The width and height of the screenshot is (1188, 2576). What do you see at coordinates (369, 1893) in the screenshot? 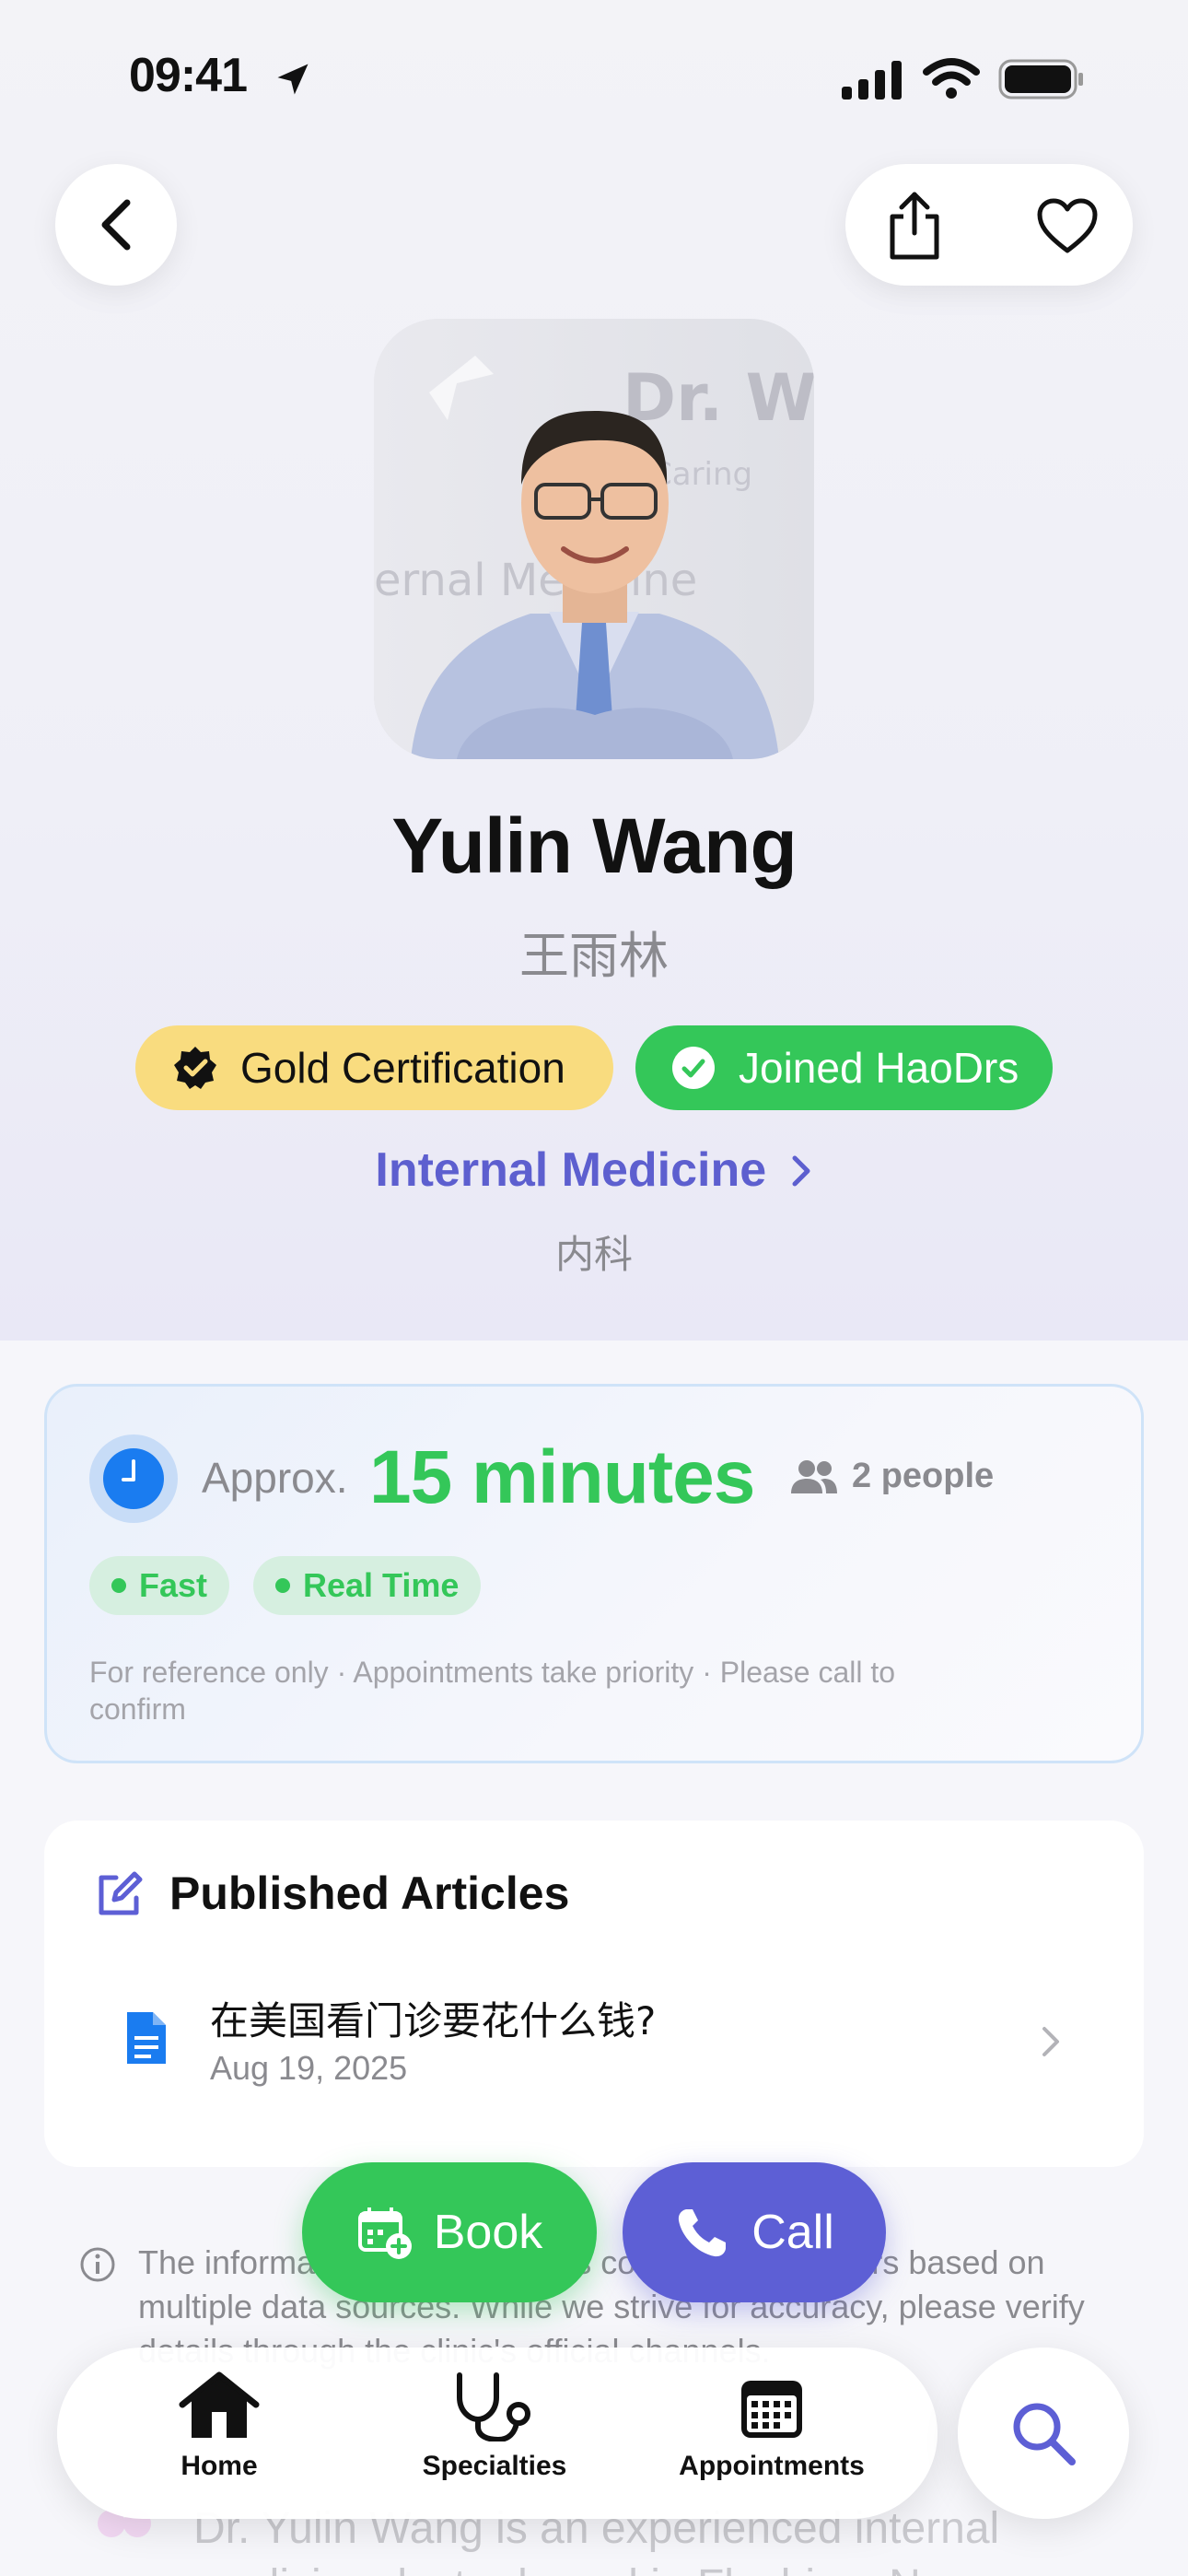
I see `articles-title: Published Articles` at bounding box center [369, 1893].